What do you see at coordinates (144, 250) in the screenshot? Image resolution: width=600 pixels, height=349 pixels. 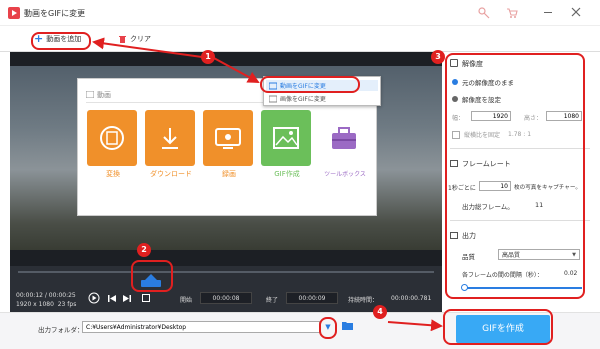 I see `callout-number-2: 2` at bounding box center [144, 250].